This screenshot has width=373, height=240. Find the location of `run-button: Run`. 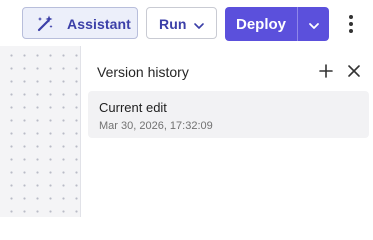

run-button: Run is located at coordinates (181, 23).